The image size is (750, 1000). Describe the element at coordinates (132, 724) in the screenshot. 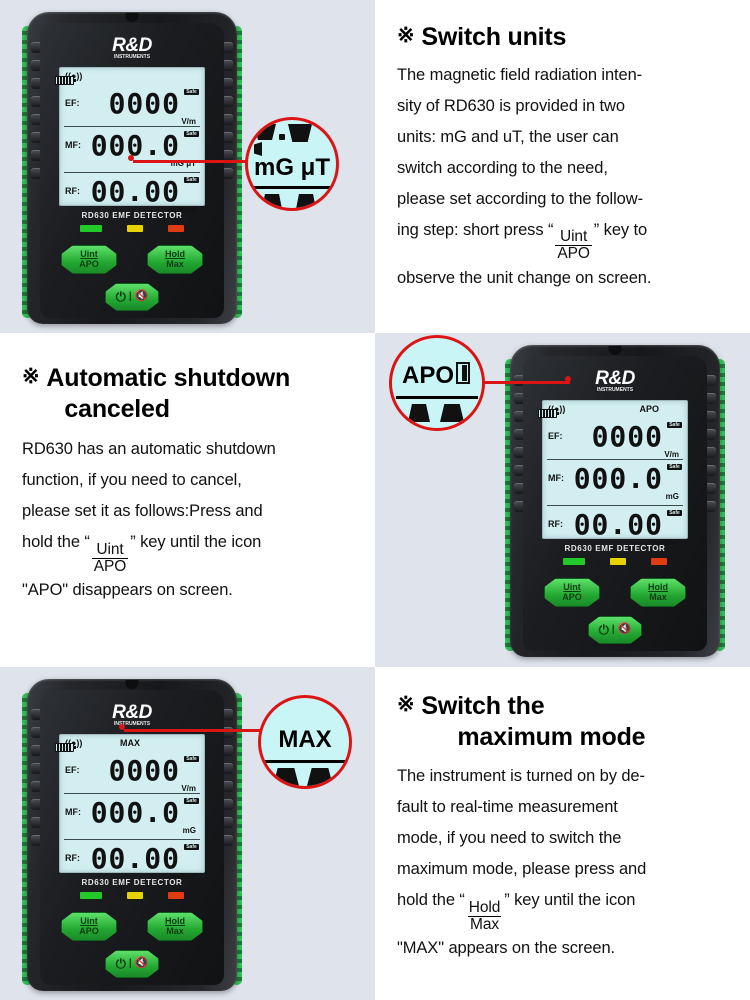

I see `brand-subtitle: INSTRUMENTS` at that location.